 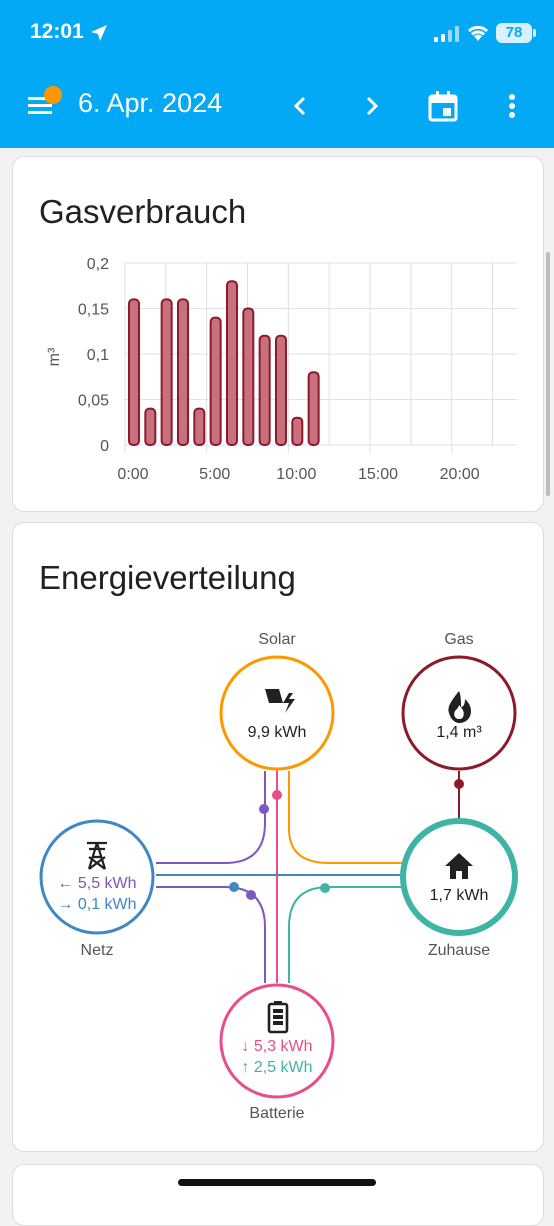 What do you see at coordinates (277, 732) in the screenshot?
I see `solar-value: 9,9 kWh` at bounding box center [277, 732].